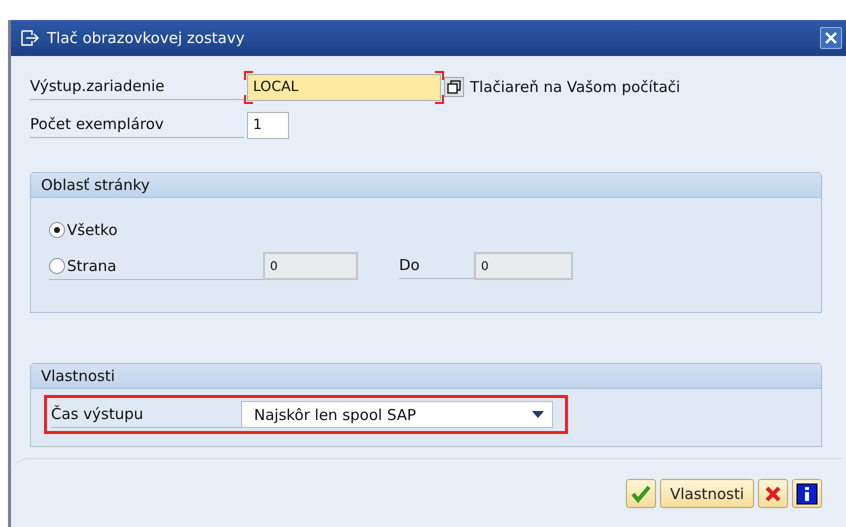 This screenshot has height=527, width=846. I want to click on checkmark-icon, so click(641, 493).